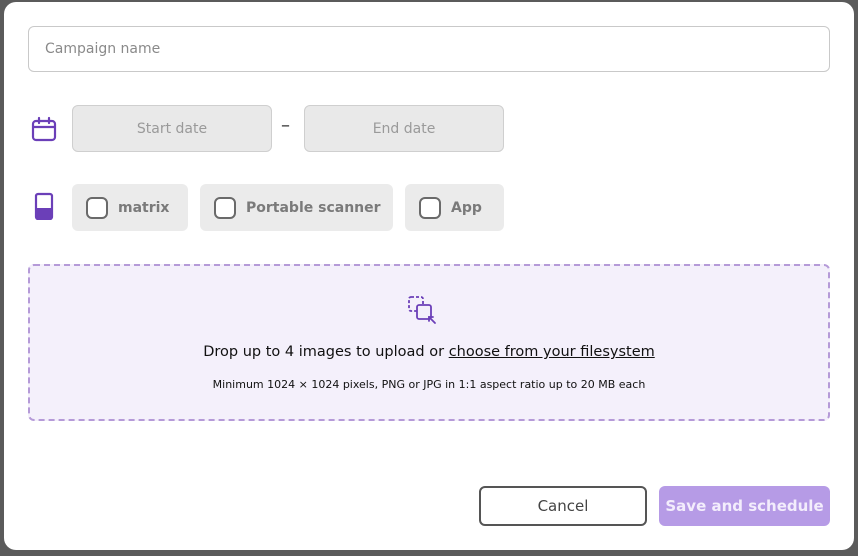 The image size is (858, 556). I want to click on device-option-portable-scanner: Portable scanner, so click(296, 207).